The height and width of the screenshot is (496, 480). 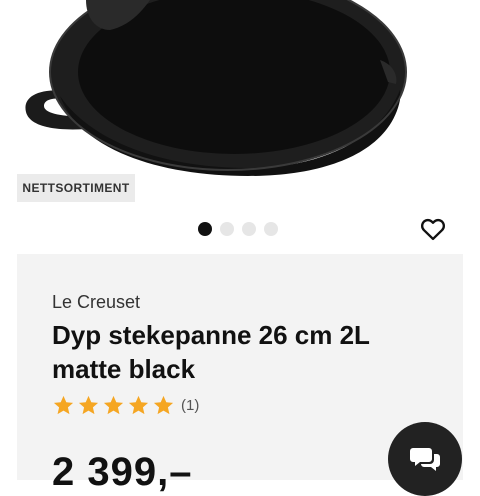 What do you see at coordinates (190, 405) in the screenshot?
I see `review-count: (1)` at bounding box center [190, 405].